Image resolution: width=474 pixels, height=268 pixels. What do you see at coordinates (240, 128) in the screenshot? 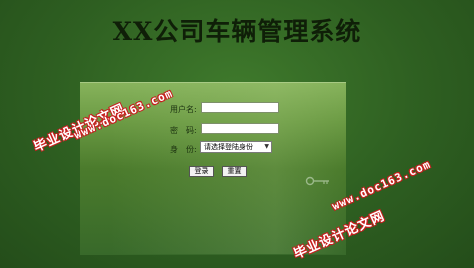
I see `password-field` at bounding box center [240, 128].